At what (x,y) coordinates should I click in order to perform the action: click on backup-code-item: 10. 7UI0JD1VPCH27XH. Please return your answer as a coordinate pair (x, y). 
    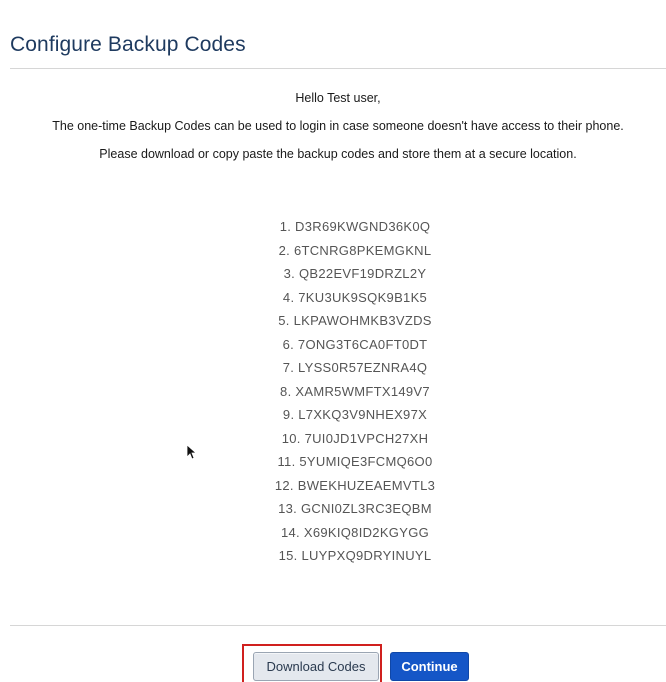
    Looking at the image, I should click on (355, 438).